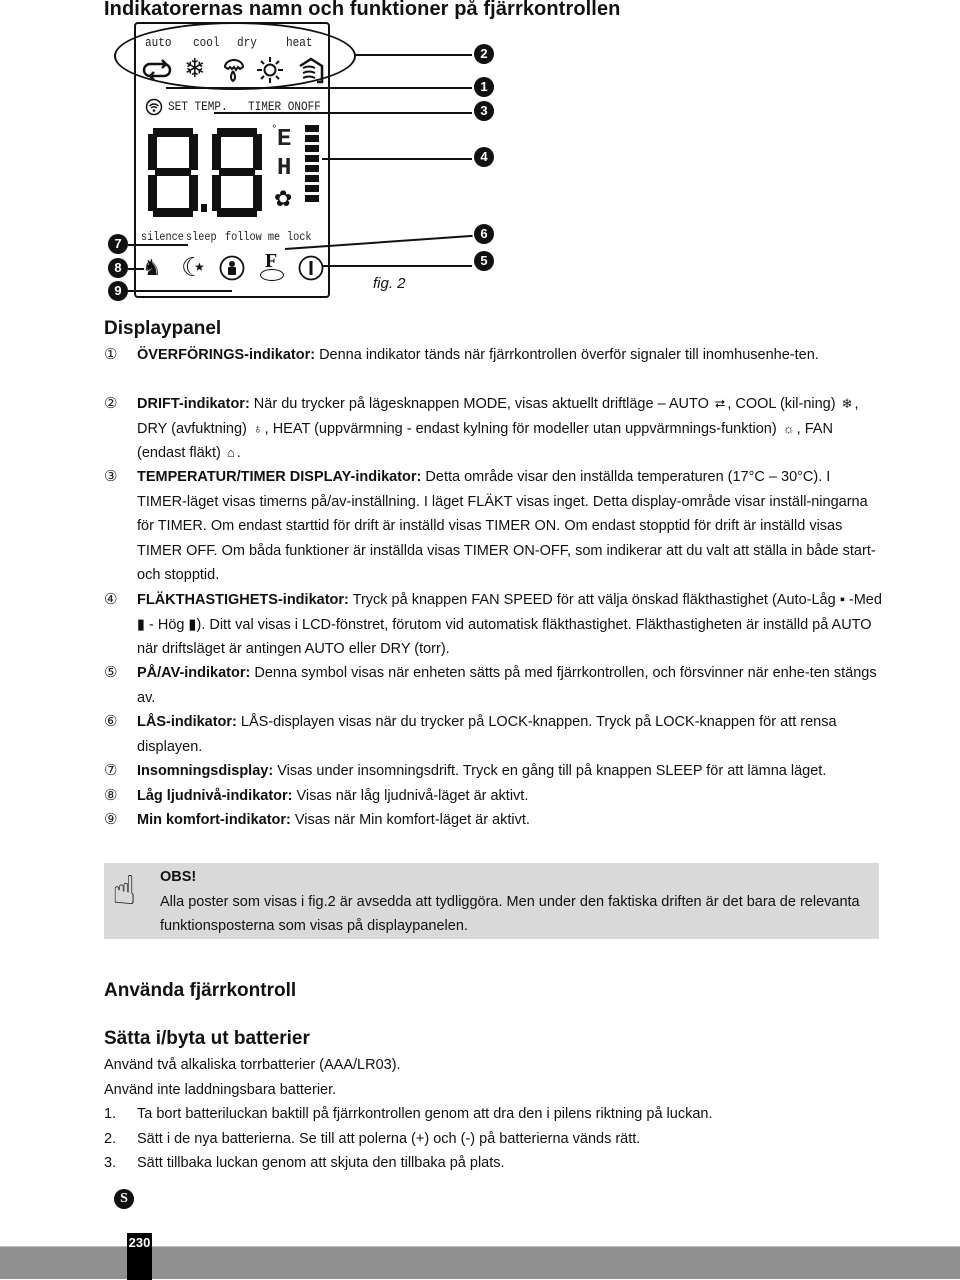  What do you see at coordinates (247, 42) in the screenshot?
I see `mode-label-dry: dry` at bounding box center [247, 42].